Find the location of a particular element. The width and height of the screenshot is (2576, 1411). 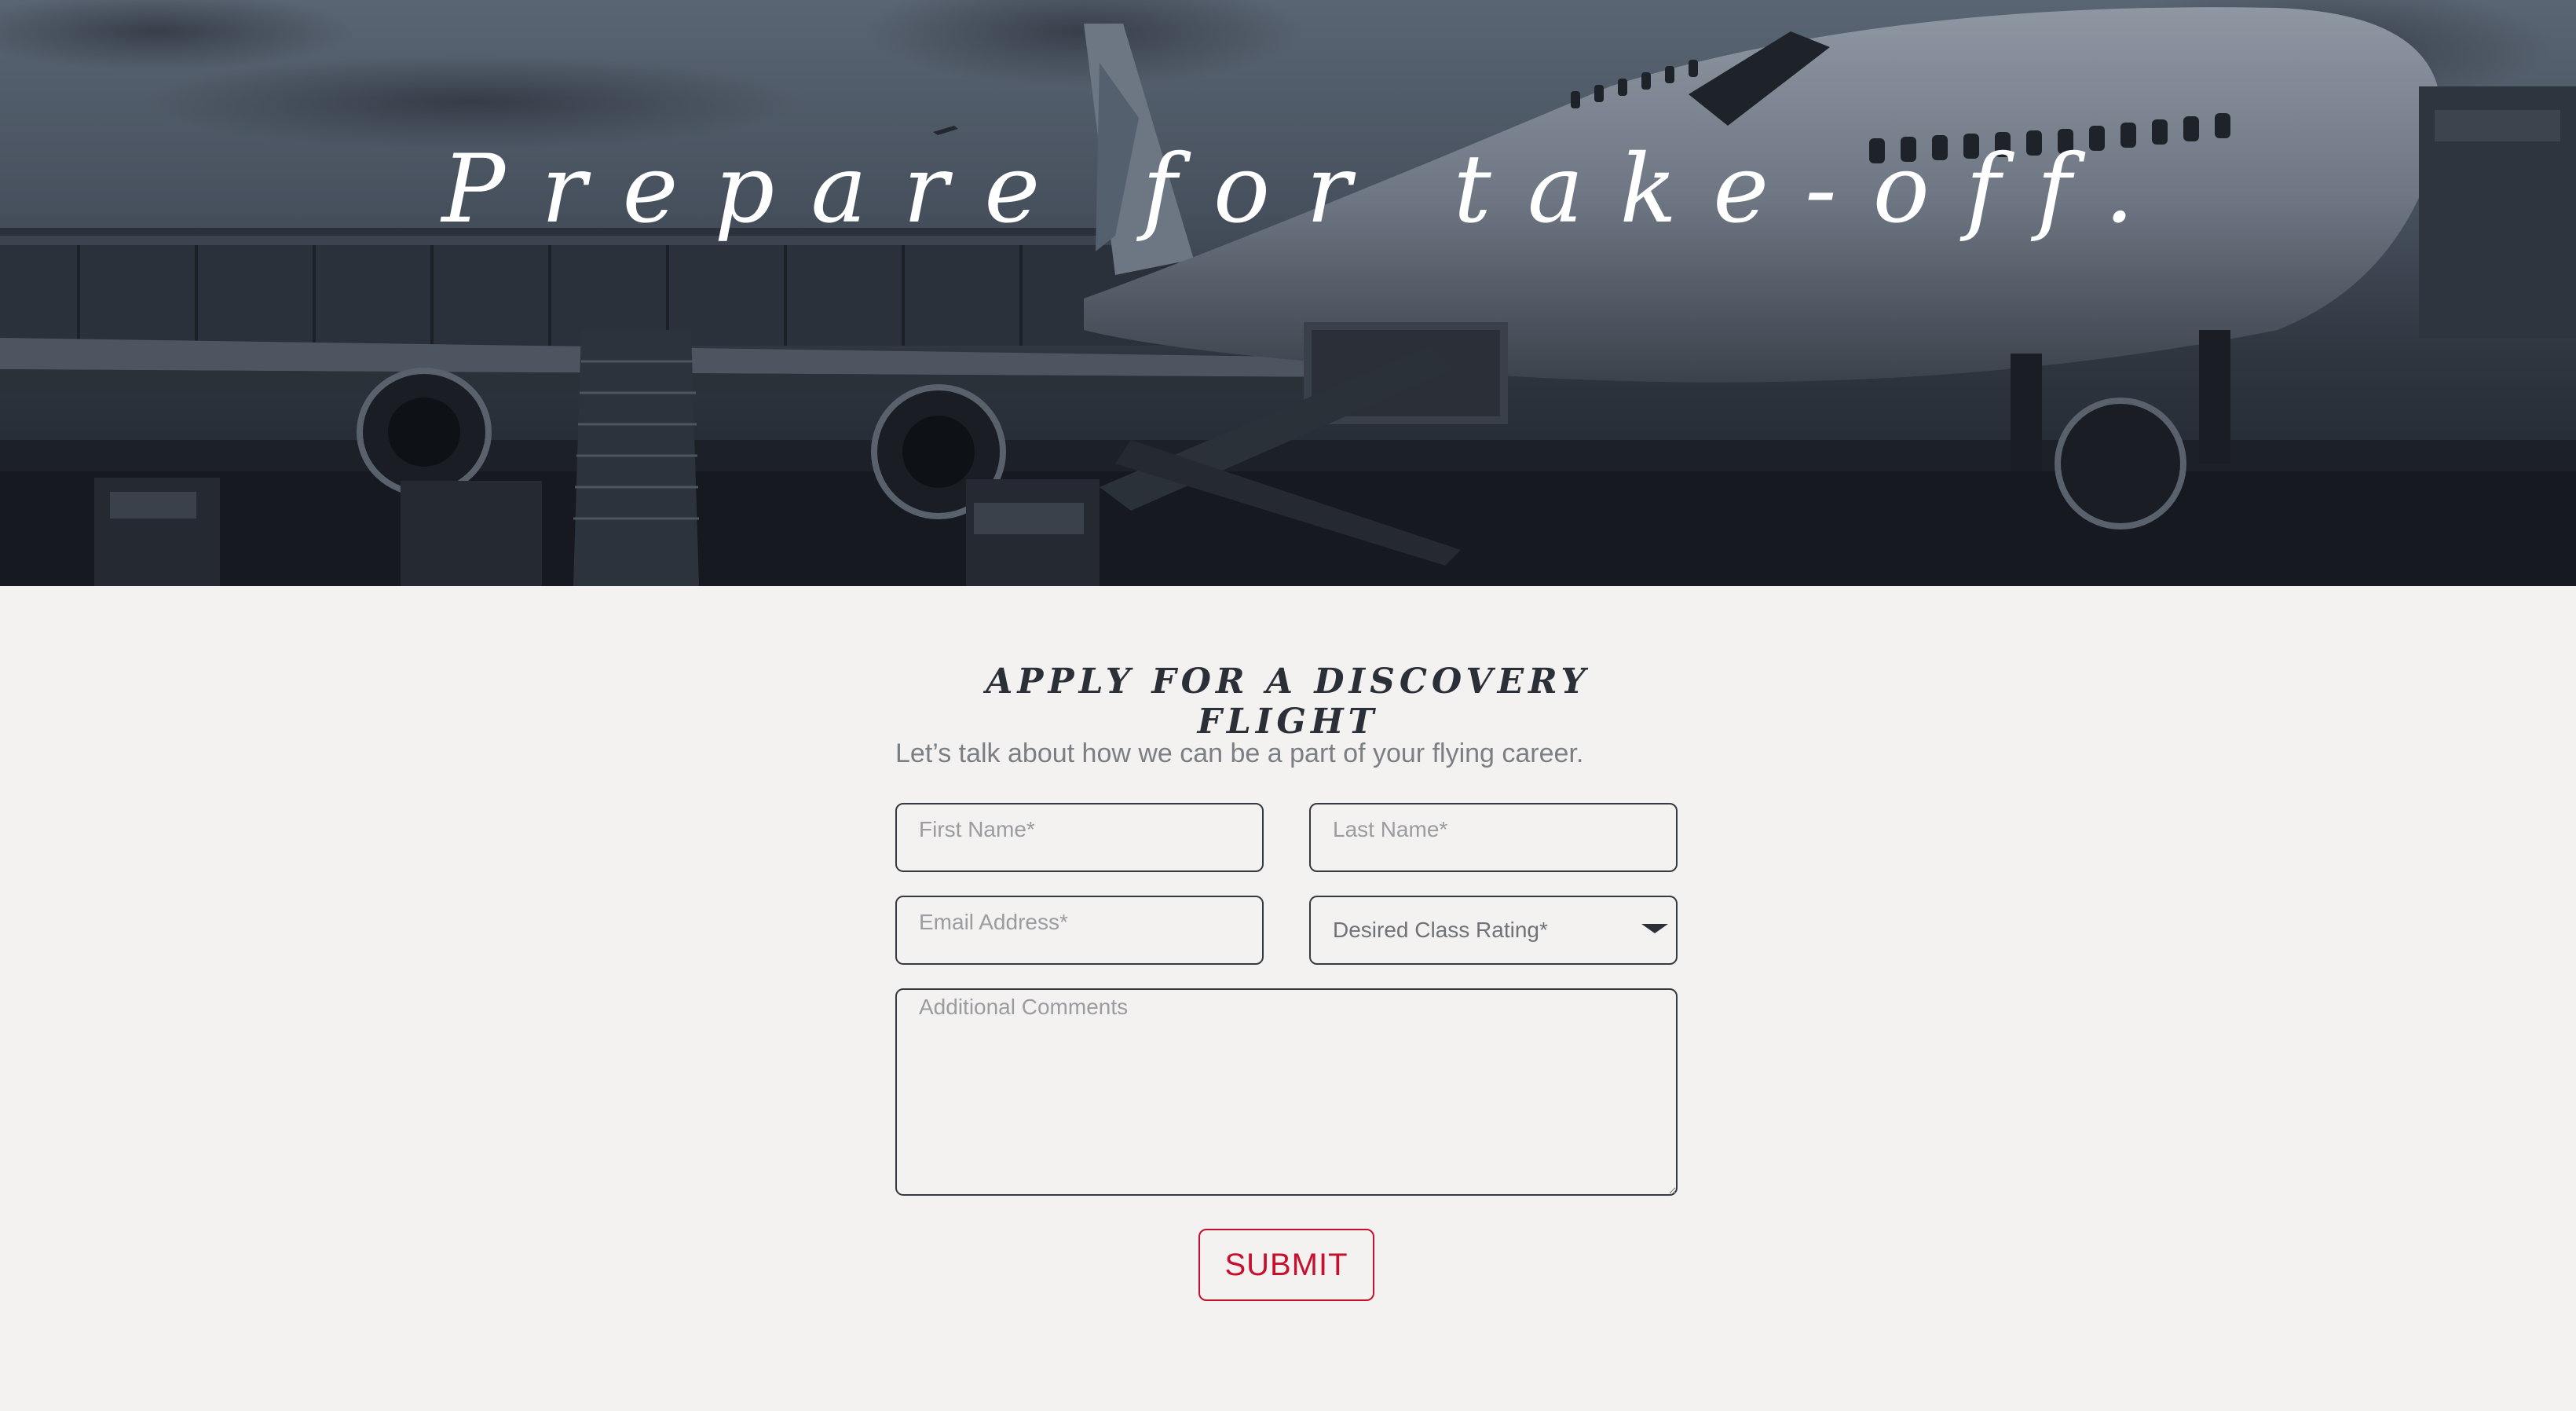

email-field is located at coordinates (1080, 930).